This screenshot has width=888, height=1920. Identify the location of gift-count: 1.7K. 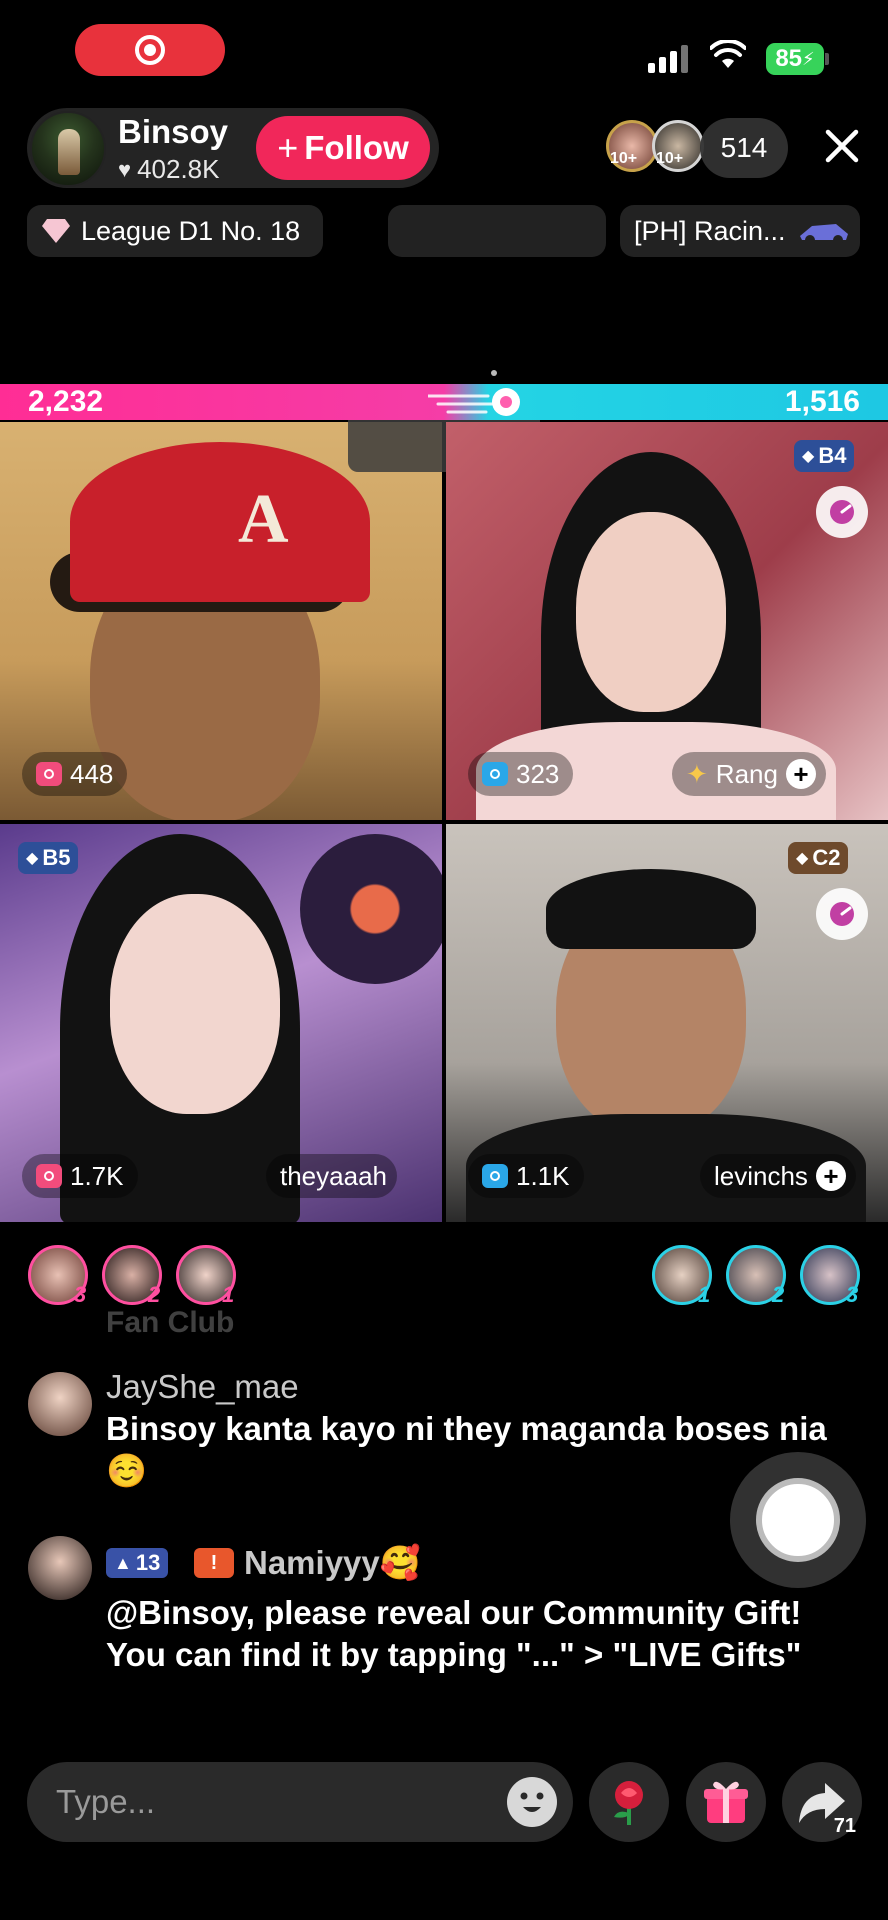
(97, 1175).